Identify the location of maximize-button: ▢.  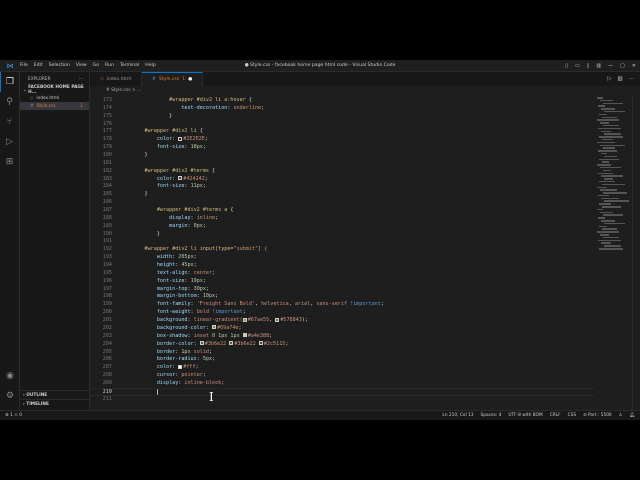
(622, 66).